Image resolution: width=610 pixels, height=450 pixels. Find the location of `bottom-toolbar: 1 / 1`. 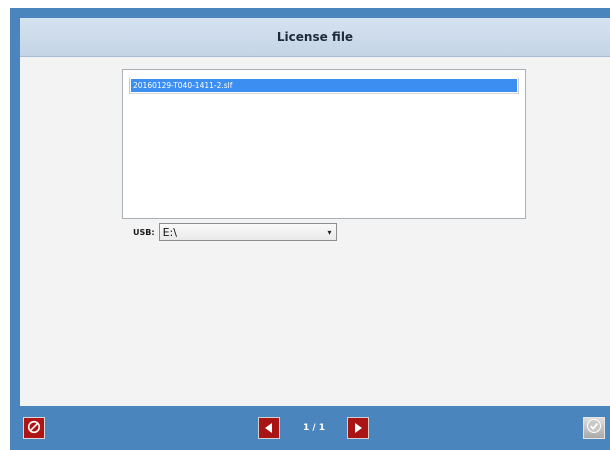

bottom-toolbar: 1 / 1 is located at coordinates (310, 428).